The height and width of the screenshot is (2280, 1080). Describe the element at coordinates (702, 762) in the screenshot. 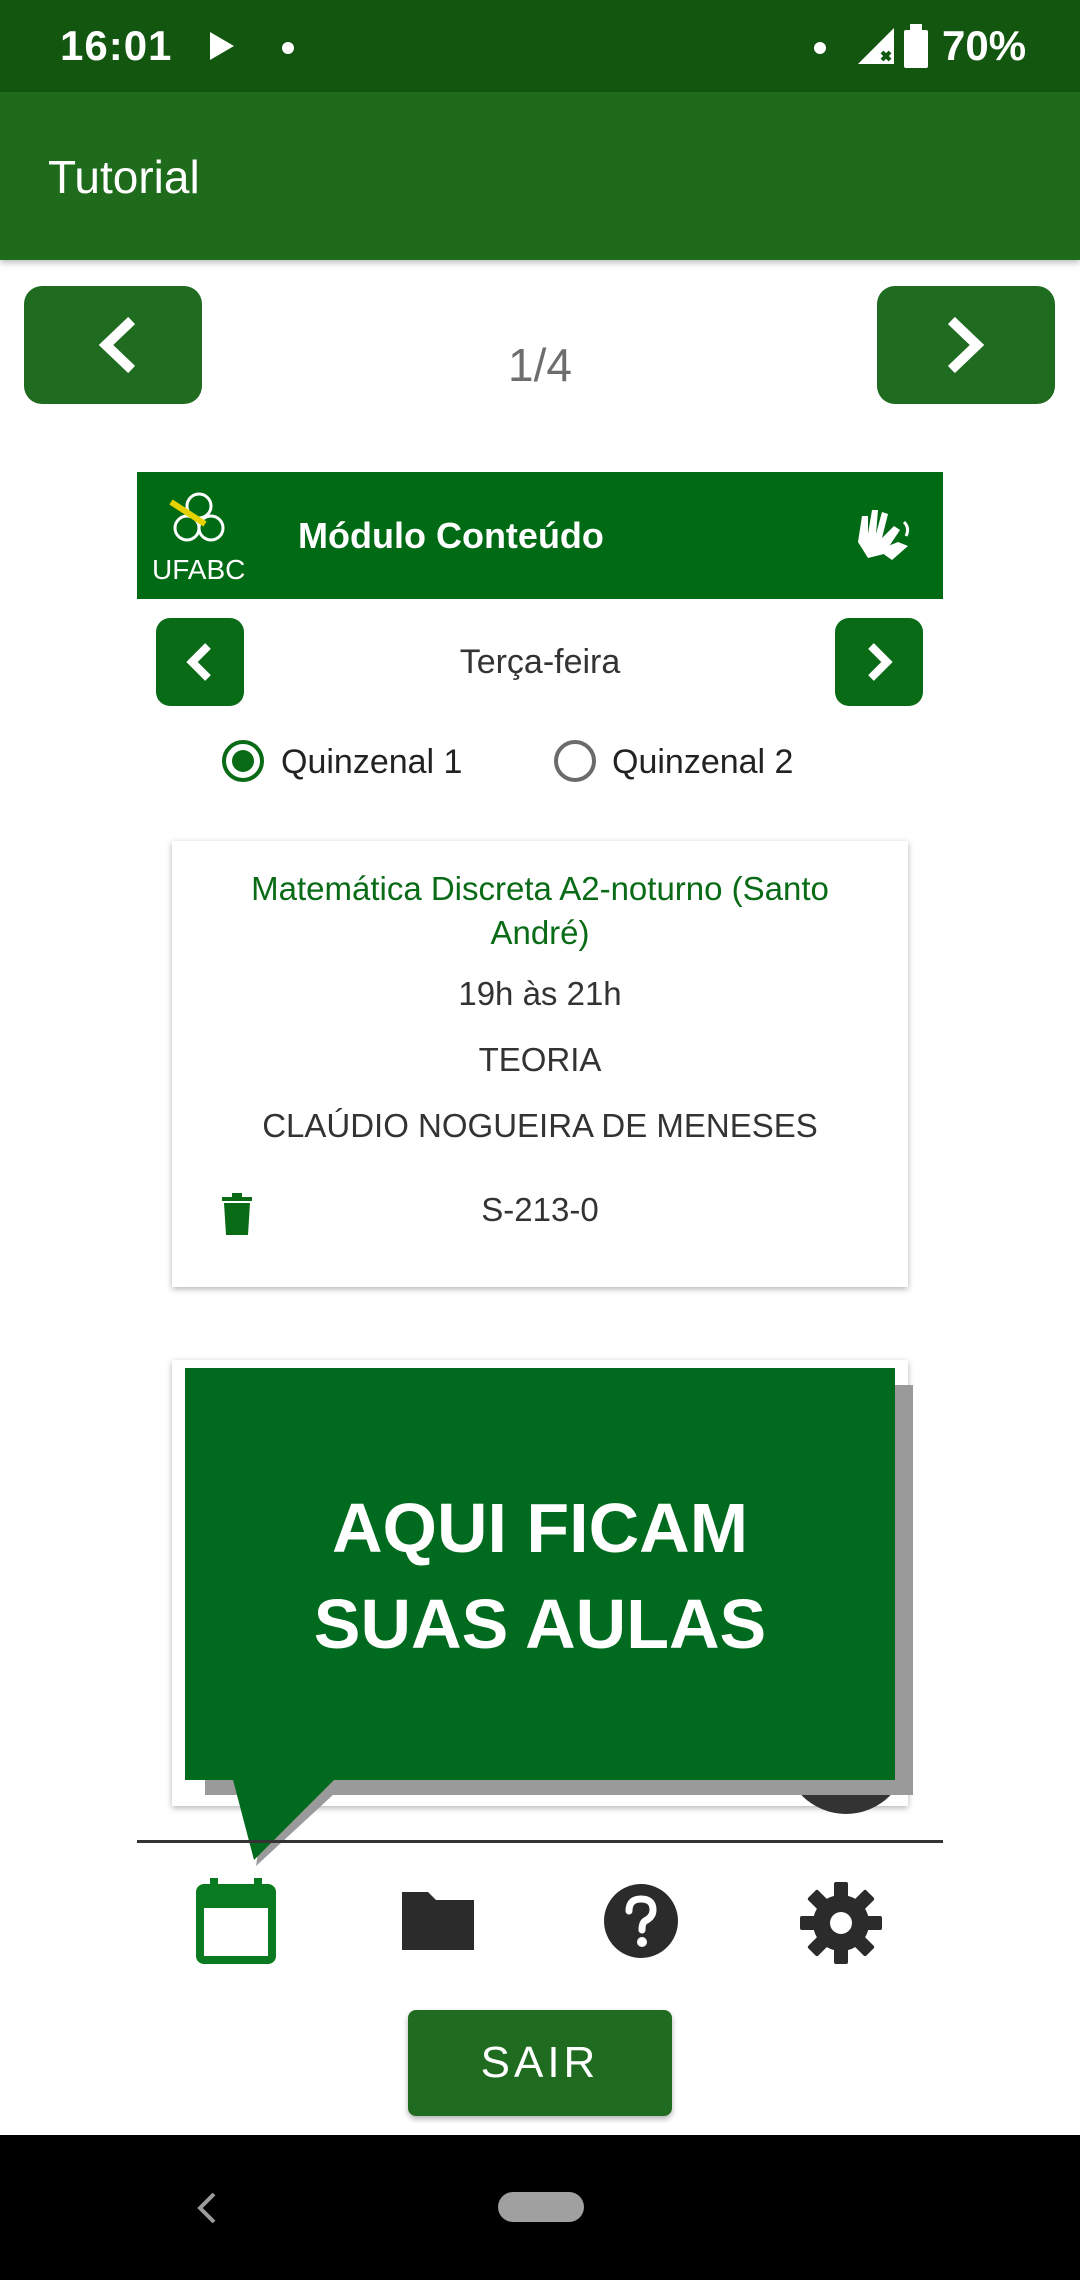

I see `radio-label-quinzenal-2: Quinzenal 2` at that location.